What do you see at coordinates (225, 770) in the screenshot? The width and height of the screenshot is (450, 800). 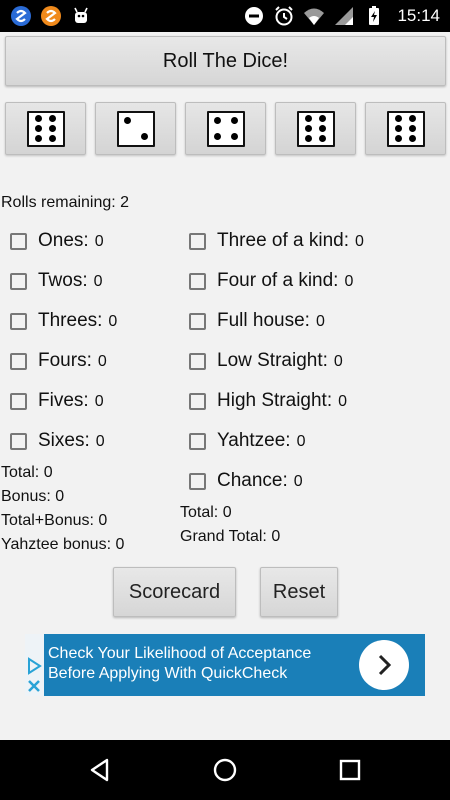 I see `home-icon` at bounding box center [225, 770].